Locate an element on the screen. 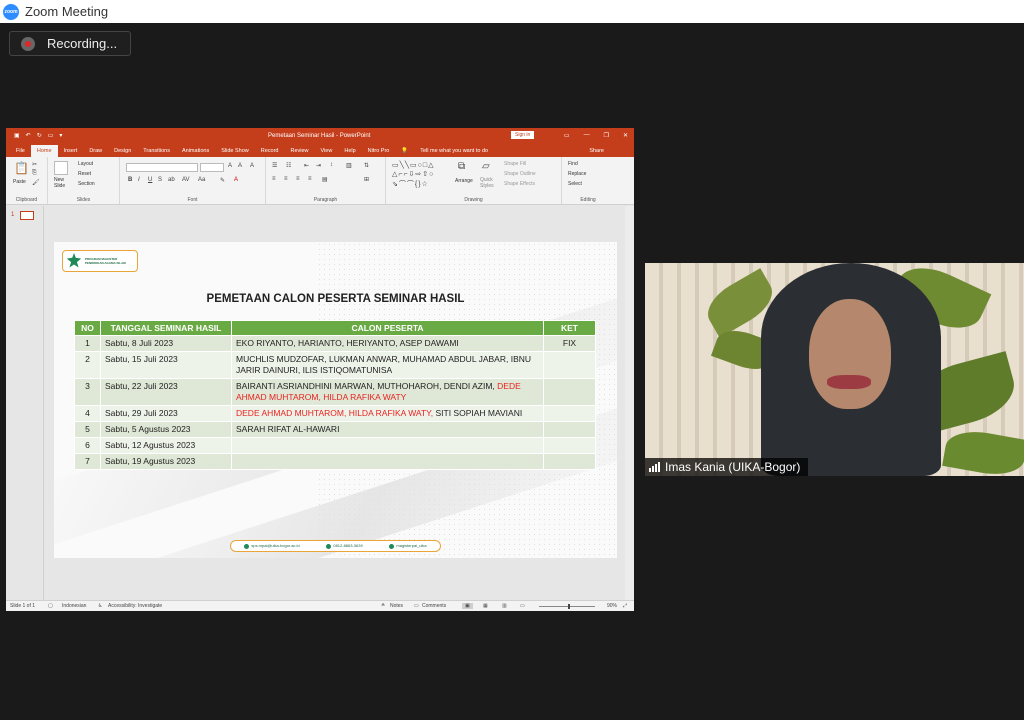 Image resolution: width=1024 pixels, height=720 pixels. align-right-icon: ≡ is located at coordinates (298, 179).